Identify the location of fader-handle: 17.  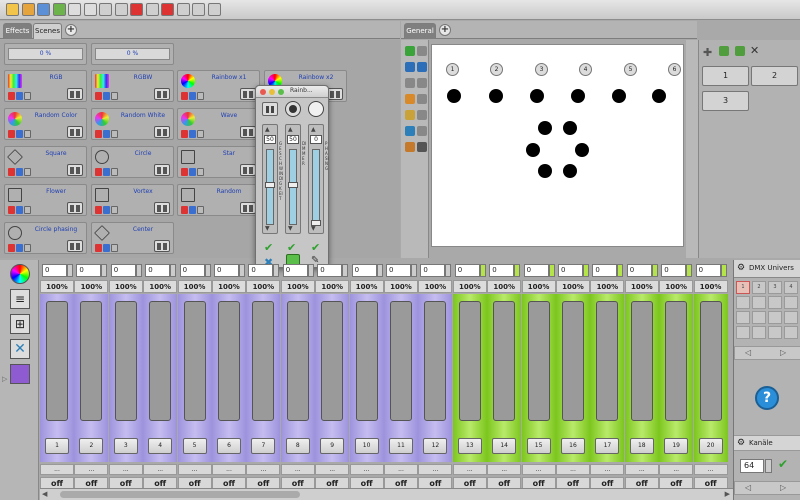
(607, 446).